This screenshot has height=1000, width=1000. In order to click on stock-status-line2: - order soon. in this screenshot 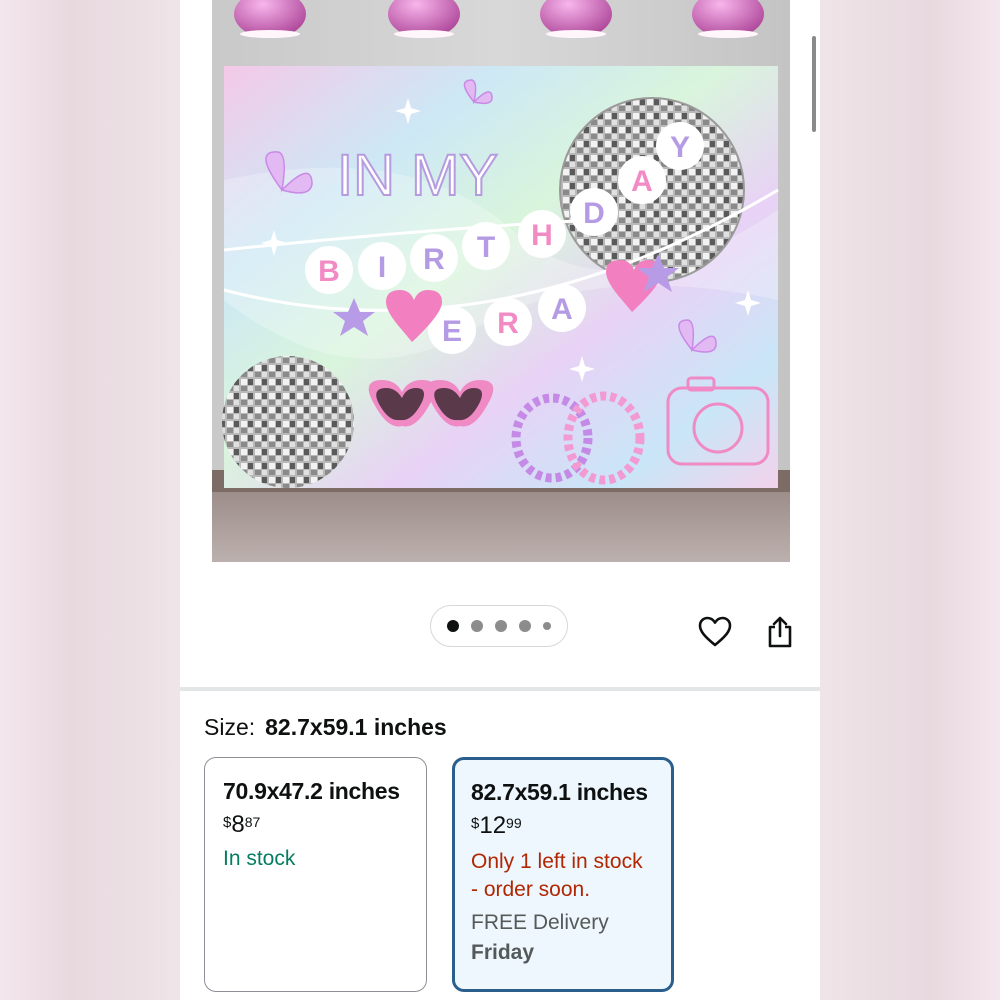, I will do `click(531, 889)`.